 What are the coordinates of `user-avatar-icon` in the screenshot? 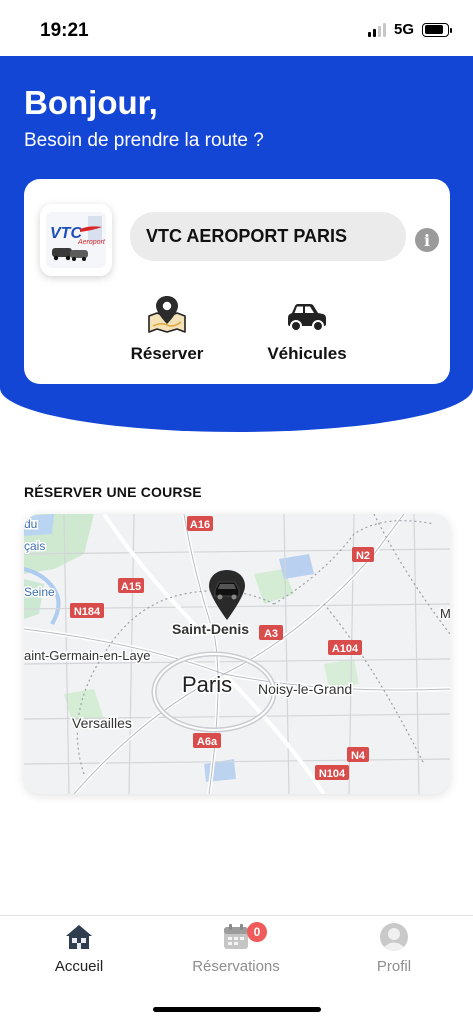 It's located at (394, 937).